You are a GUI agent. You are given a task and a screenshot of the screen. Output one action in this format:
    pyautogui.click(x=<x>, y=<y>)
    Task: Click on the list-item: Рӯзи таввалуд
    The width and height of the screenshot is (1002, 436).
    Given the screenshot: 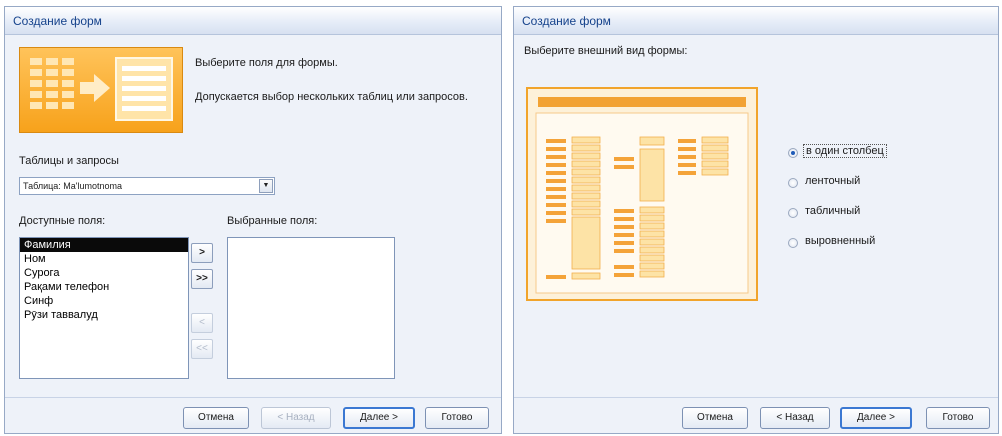 What is the action you would take?
    pyautogui.click(x=104, y=315)
    